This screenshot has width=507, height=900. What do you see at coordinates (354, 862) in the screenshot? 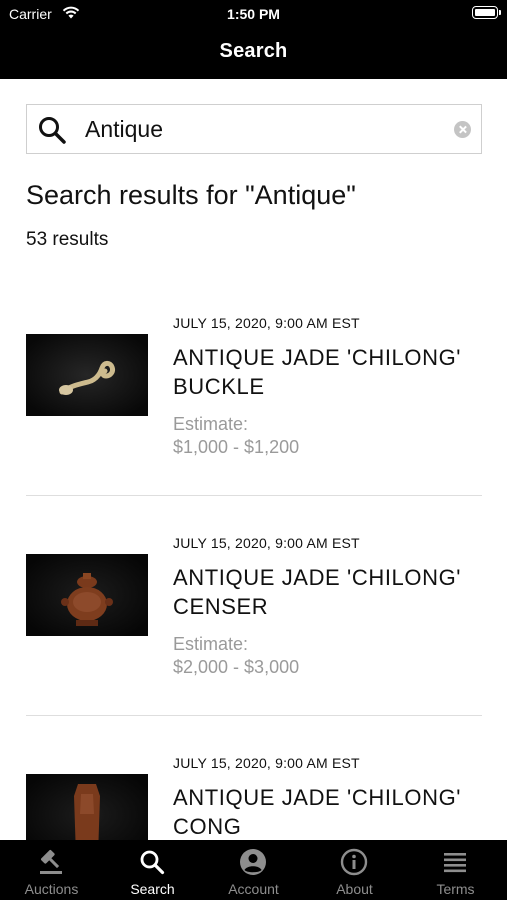
I see `info-icon` at bounding box center [354, 862].